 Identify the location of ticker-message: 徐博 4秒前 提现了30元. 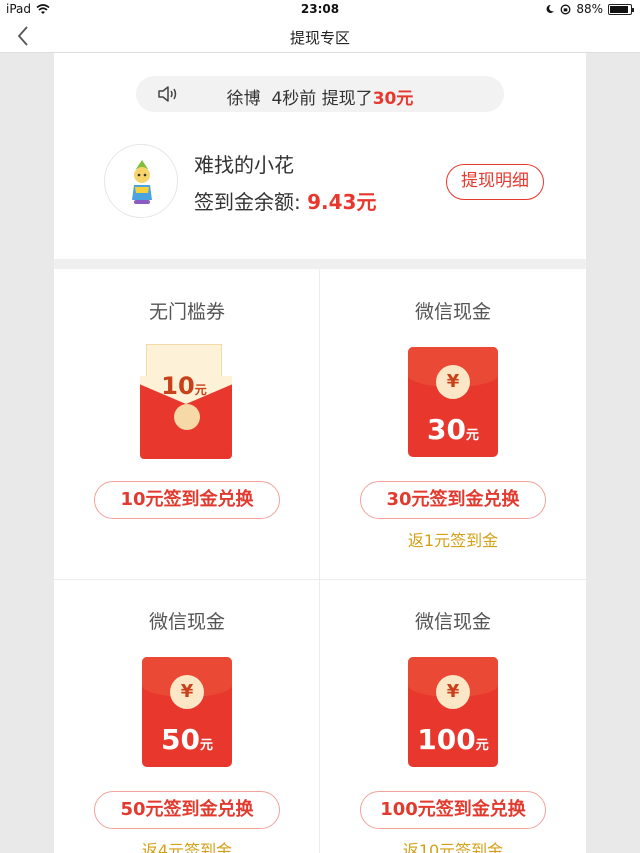
(320, 96).